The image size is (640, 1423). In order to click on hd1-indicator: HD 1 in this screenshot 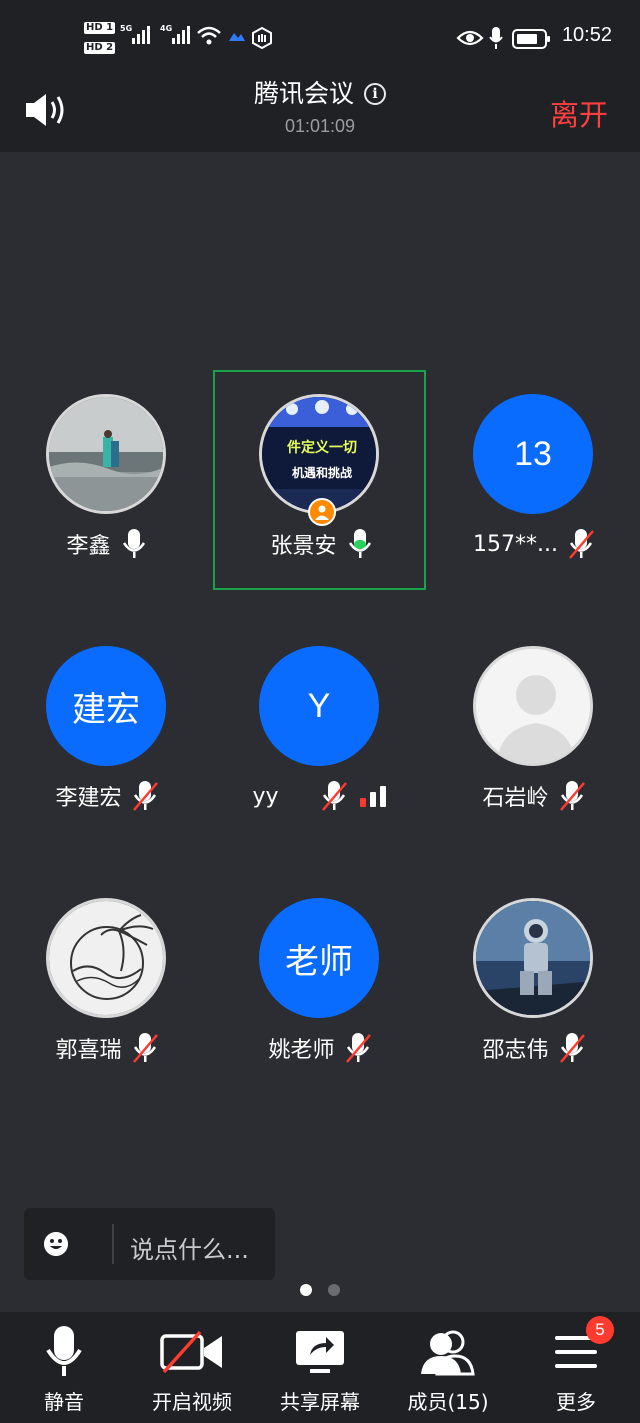, I will do `click(100, 28)`.